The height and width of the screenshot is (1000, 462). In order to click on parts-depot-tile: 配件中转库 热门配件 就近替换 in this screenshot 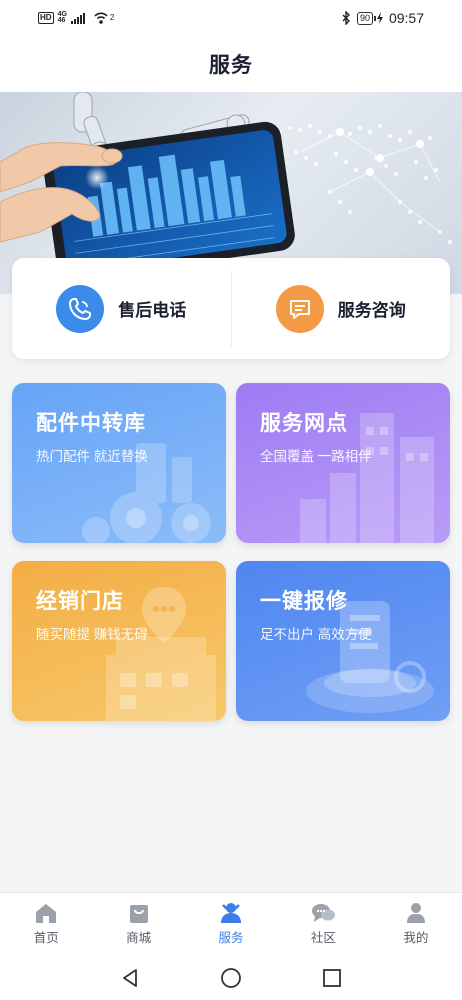, I will do `click(119, 463)`.